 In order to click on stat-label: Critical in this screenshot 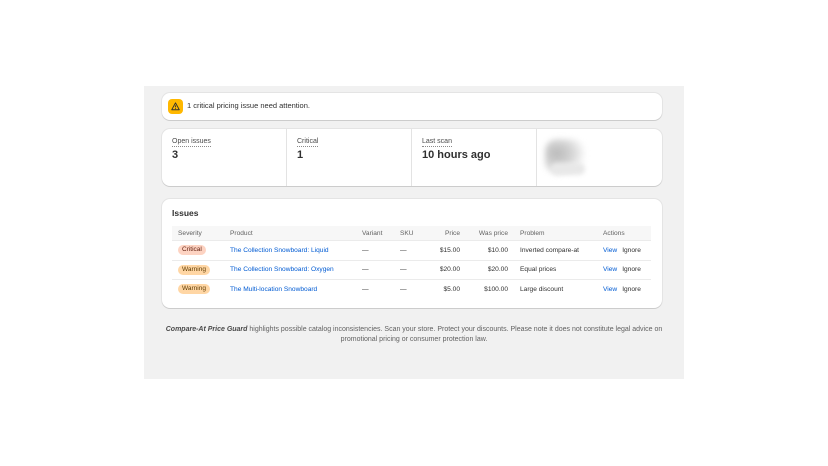, I will do `click(308, 142)`.